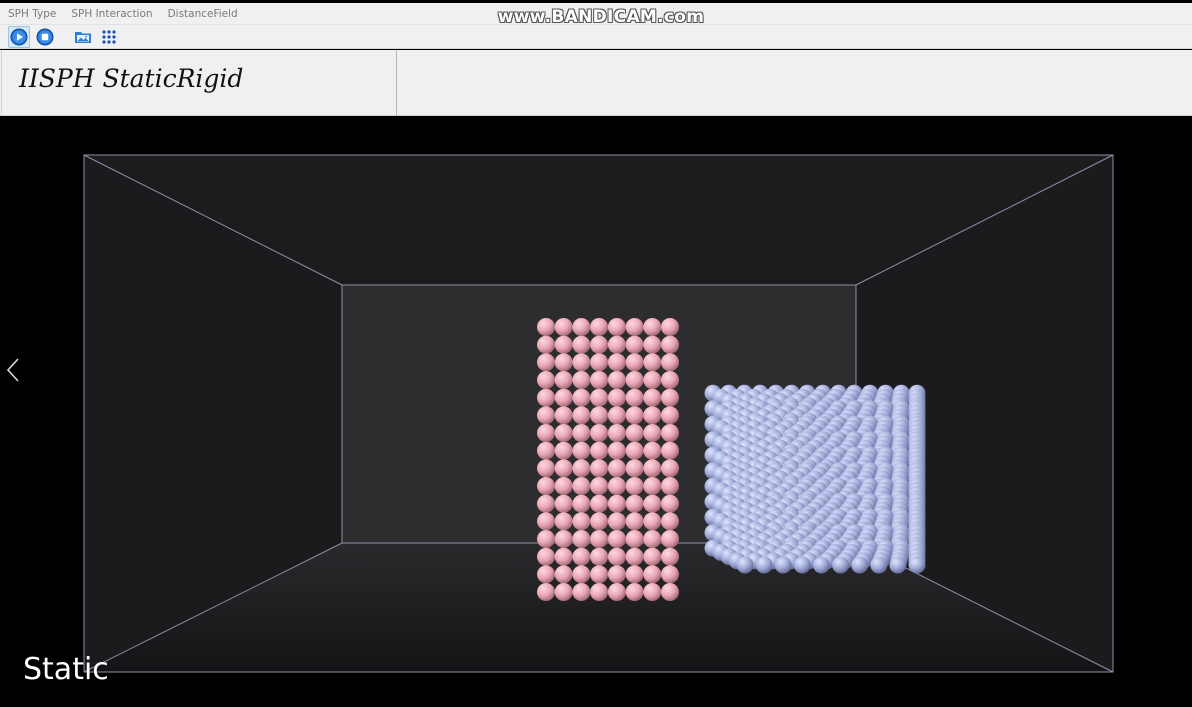  I want to click on folder-image-icon, so click(83, 37).